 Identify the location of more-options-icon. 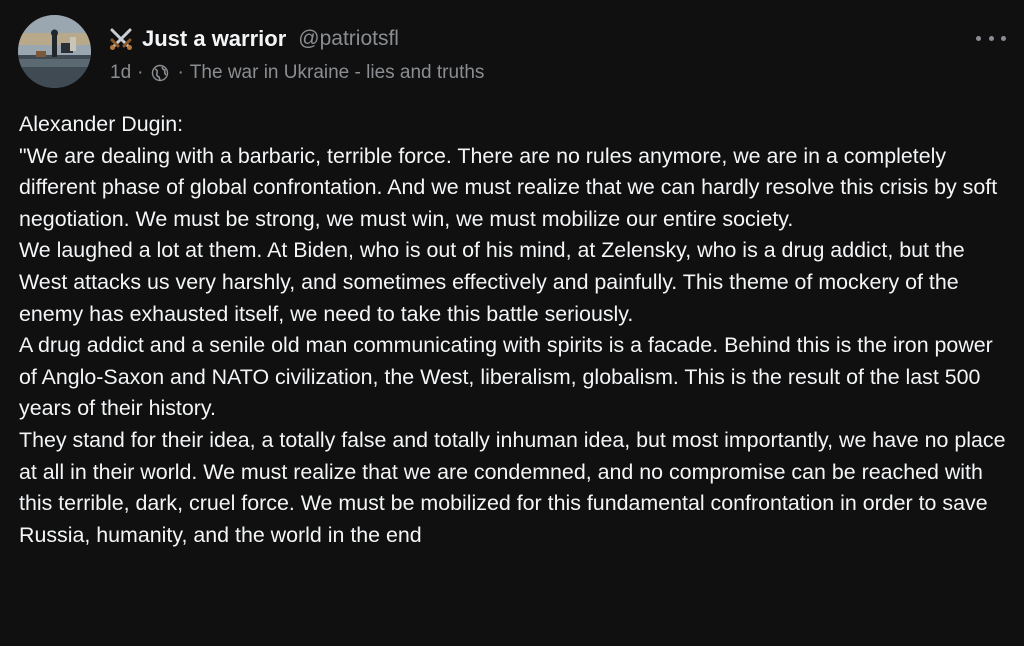
(991, 38).